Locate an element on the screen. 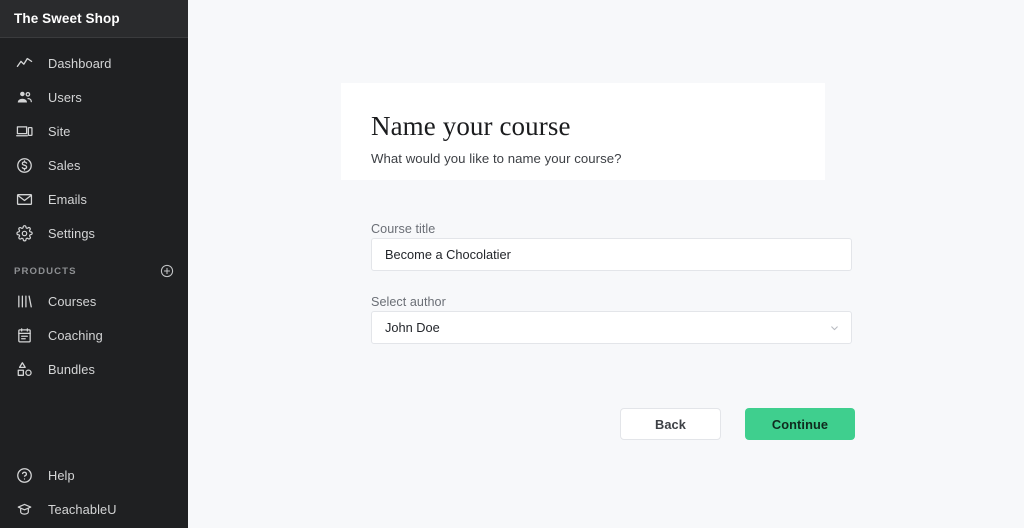 This screenshot has width=1024, height=528. course-form: Course title Select author John Doe is located at coordinates (611, 282).